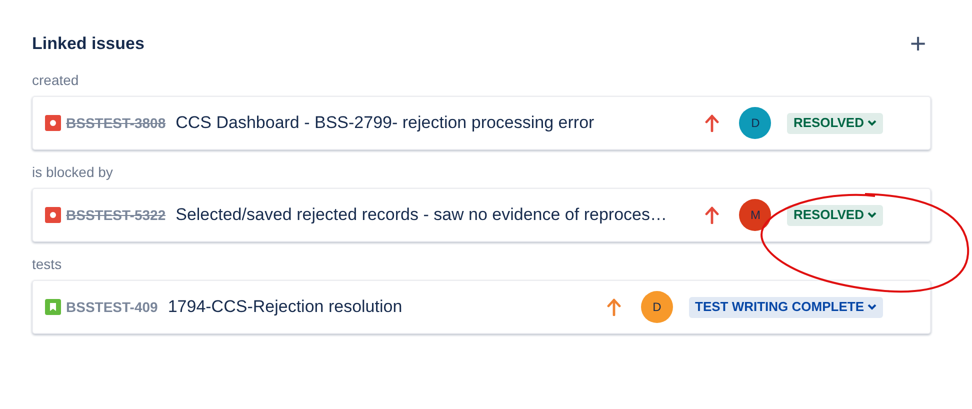 The image size is (972, 409). I want to click on link-type-label: created, so click(56, 80).